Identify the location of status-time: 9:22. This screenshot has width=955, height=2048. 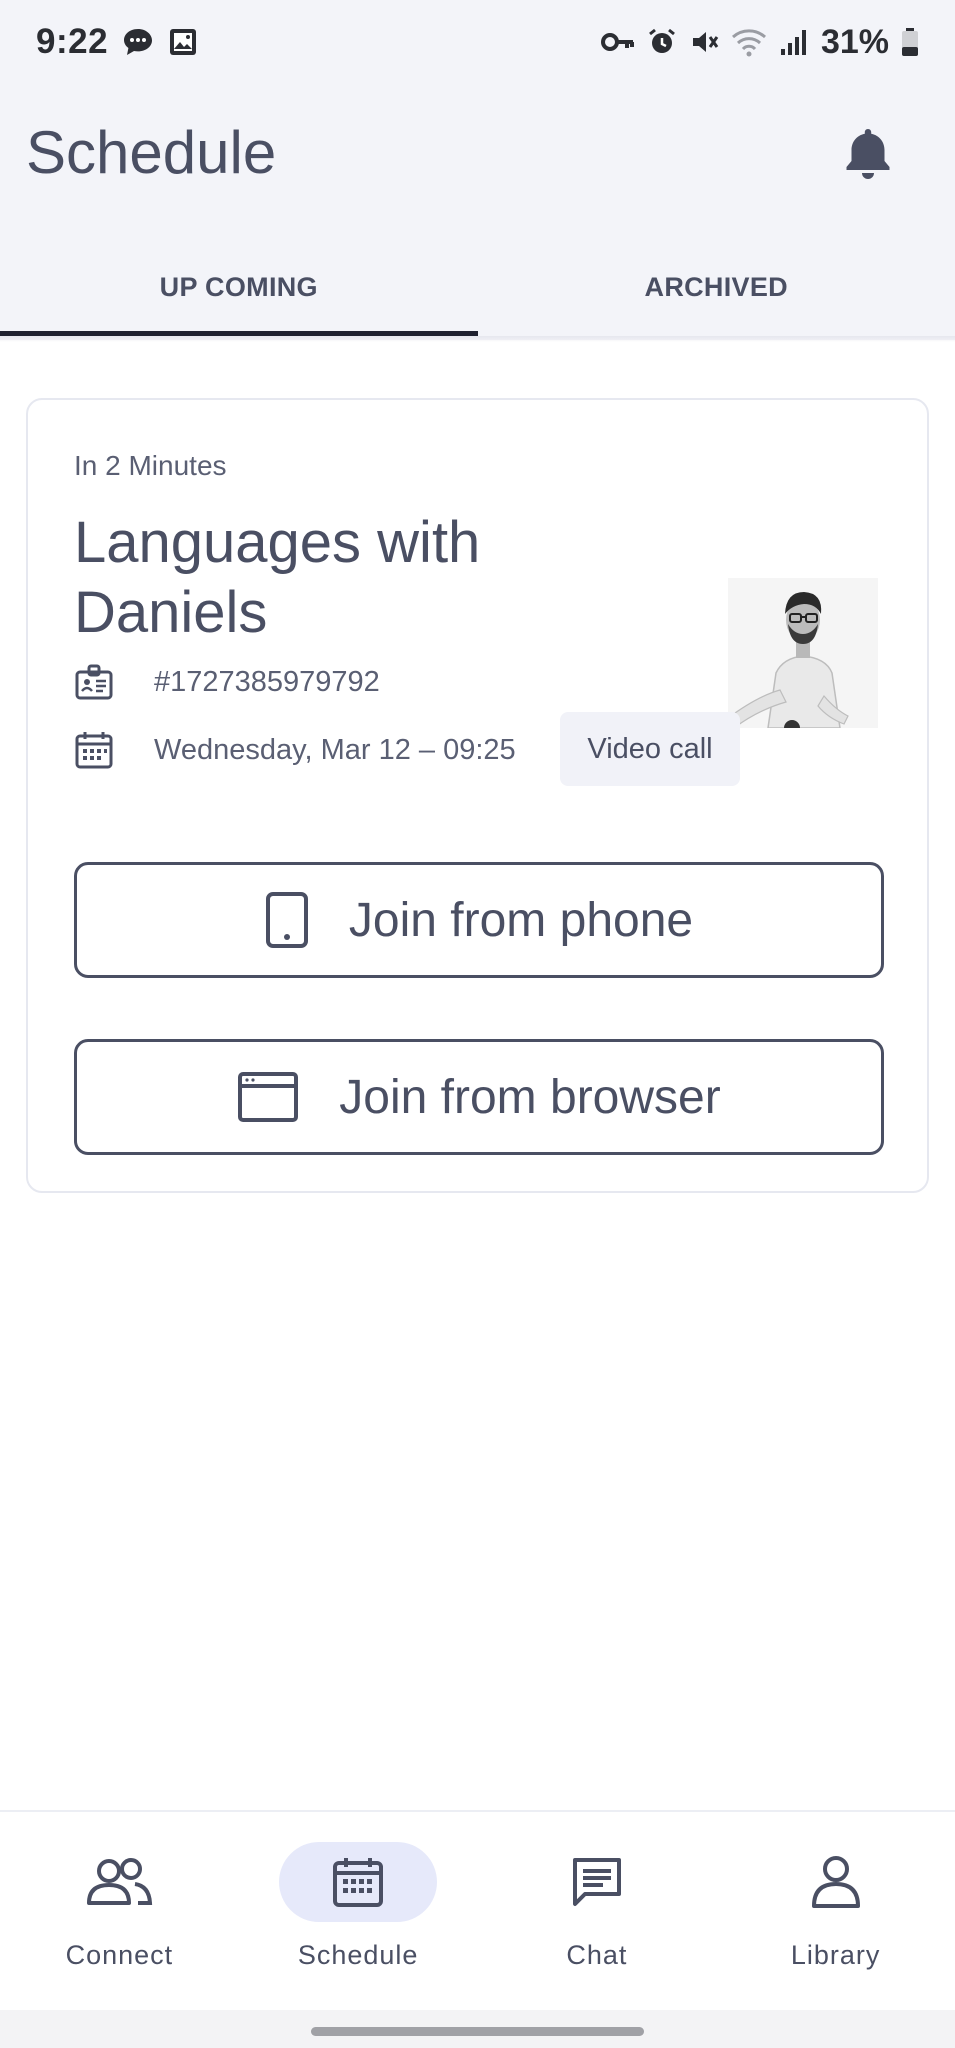
(72, 41).